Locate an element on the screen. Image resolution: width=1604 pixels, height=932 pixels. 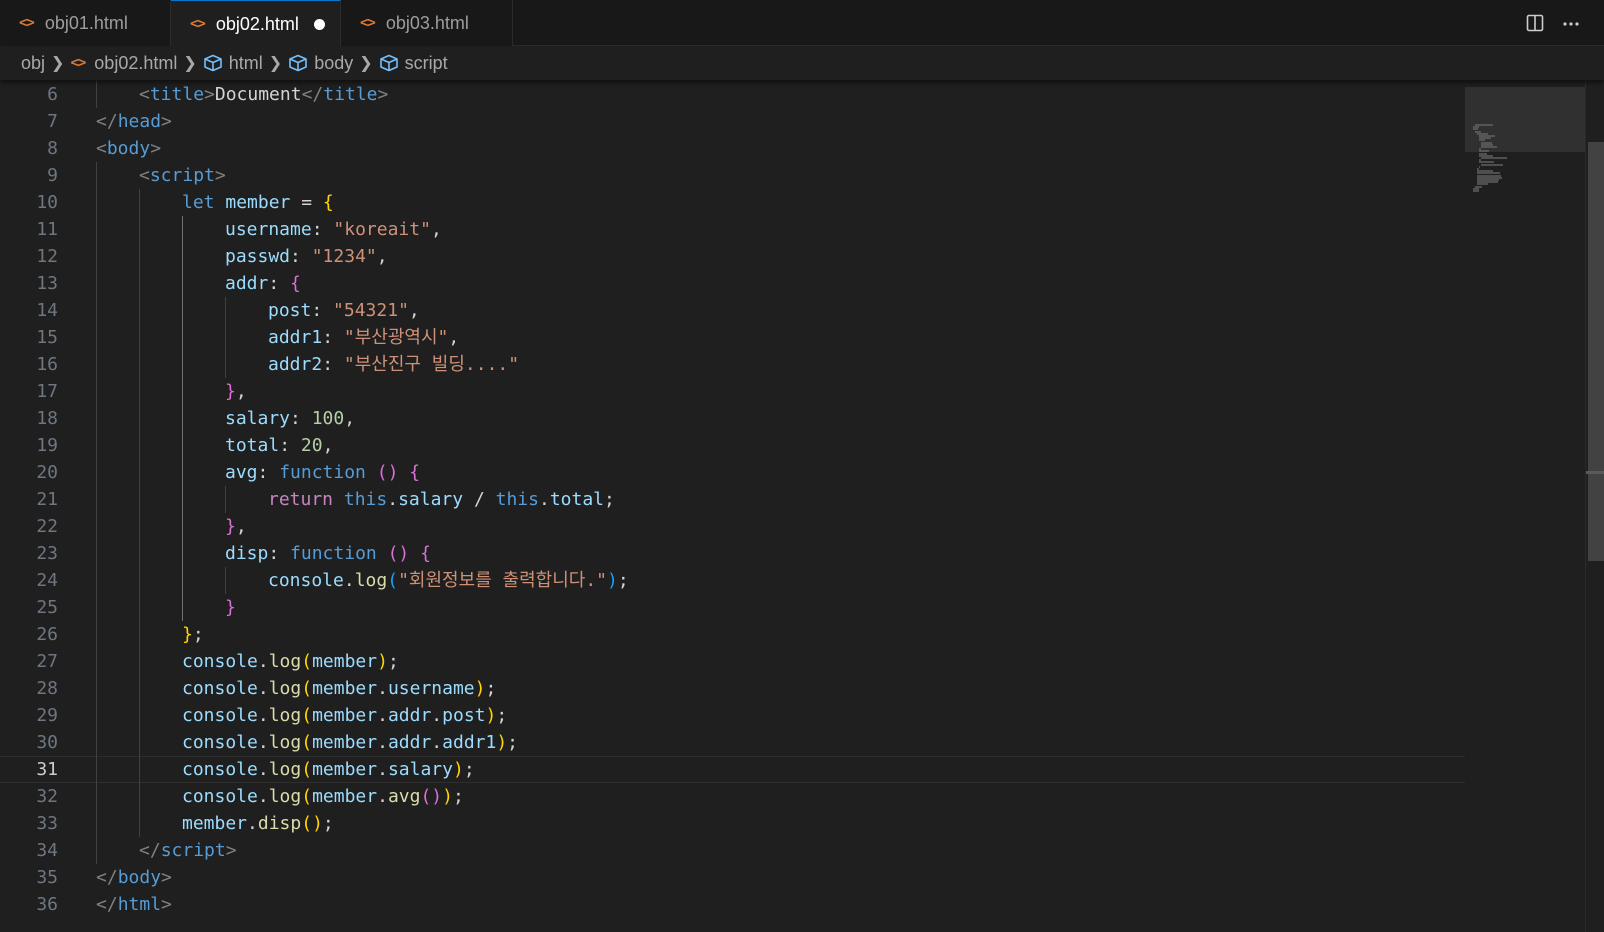
line-code: } is located at coordinates (230, 607).